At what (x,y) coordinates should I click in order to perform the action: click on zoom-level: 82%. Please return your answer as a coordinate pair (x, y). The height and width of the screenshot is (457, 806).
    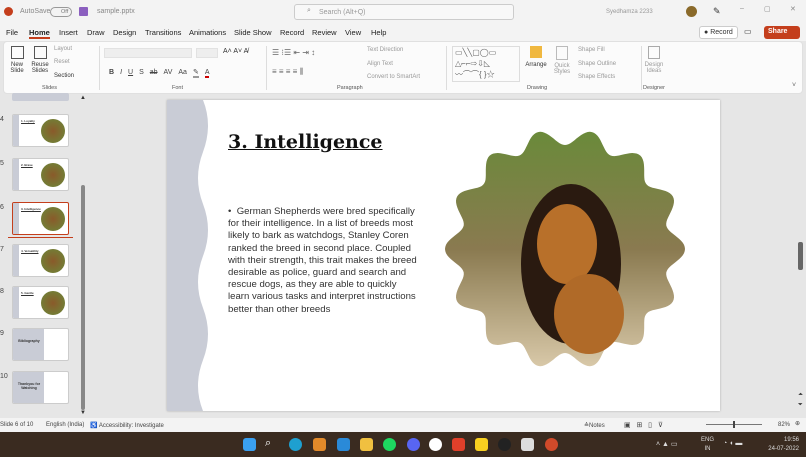
    Looking at the image, I should click on (784, 425).